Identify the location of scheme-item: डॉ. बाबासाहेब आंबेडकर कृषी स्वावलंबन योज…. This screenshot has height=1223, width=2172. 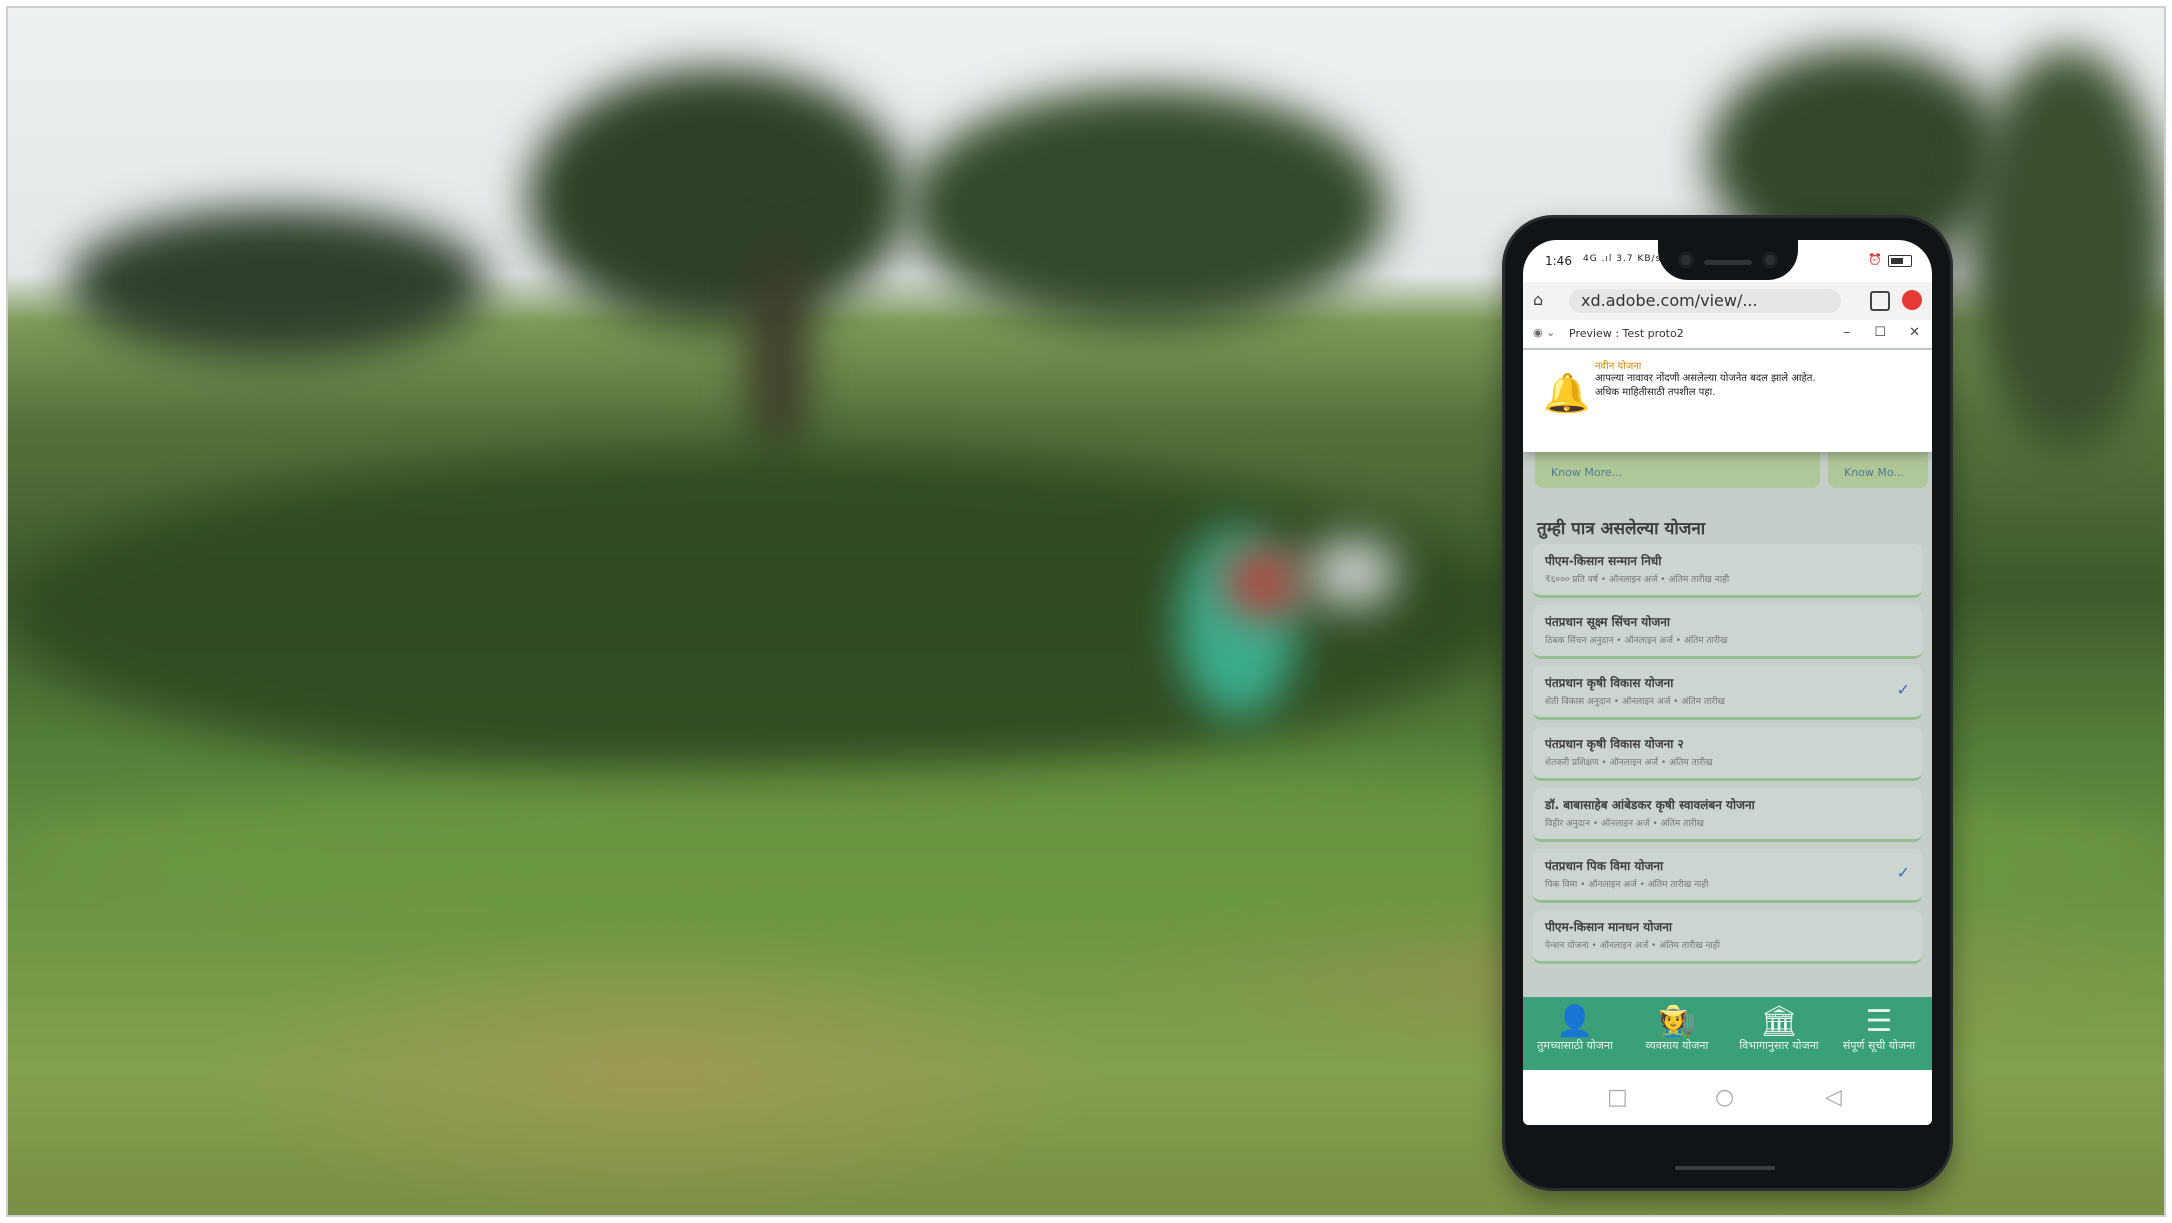
(1727, 815).